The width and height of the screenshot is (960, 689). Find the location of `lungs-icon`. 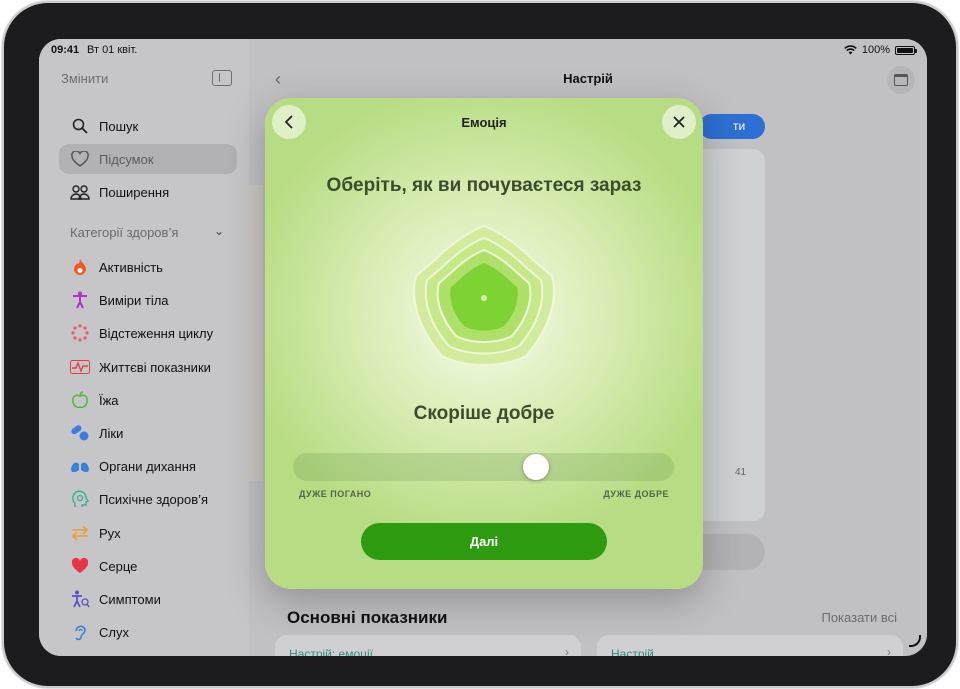

lungs-icon is located at coordinates (80, 466).